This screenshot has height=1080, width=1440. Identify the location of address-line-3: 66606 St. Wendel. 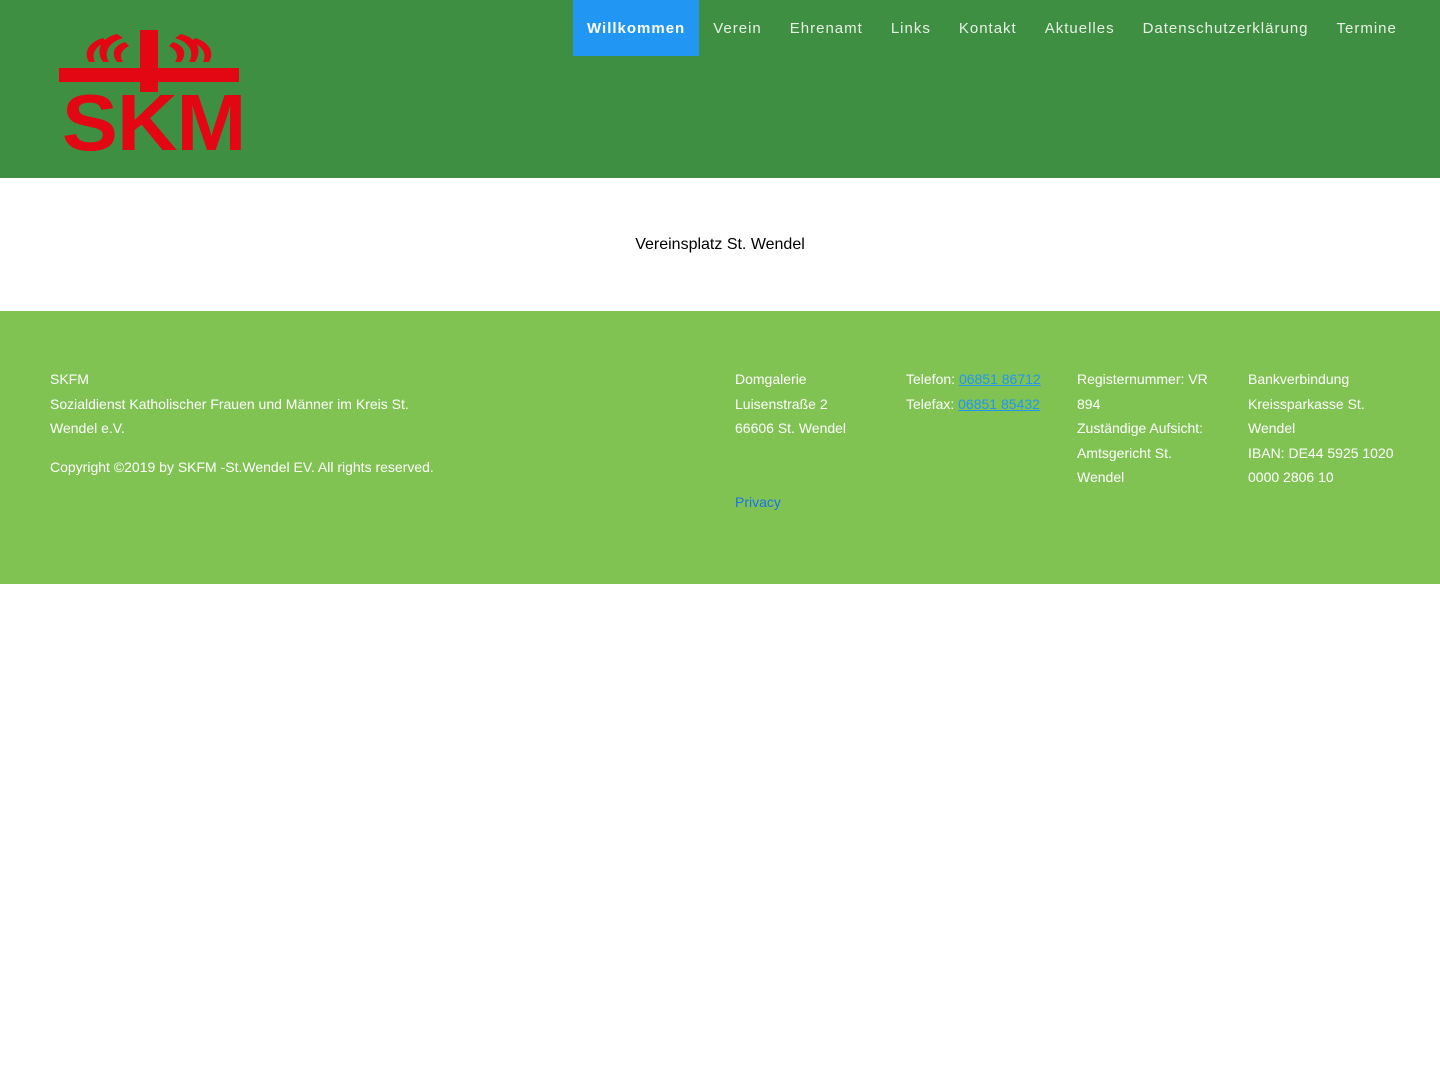
(791, 428).